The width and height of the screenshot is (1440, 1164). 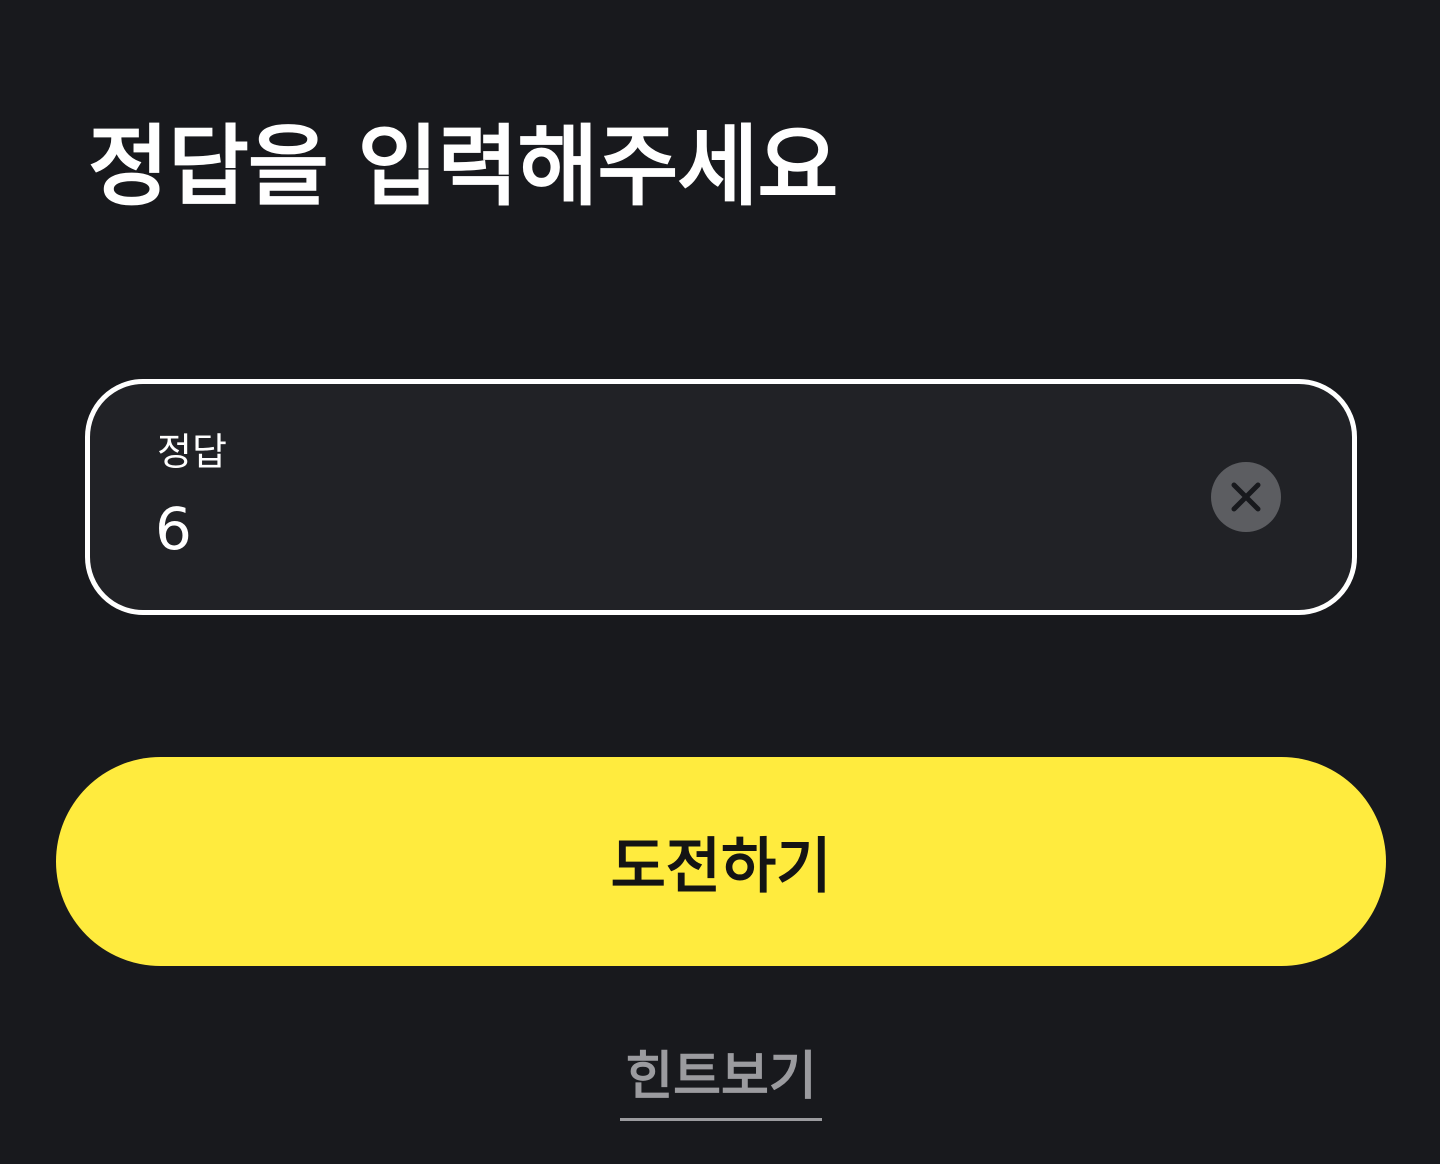 What do you see at coordinates (655, 529) in the screenshot?
I see `answer-input` at bounding box center [655, 529].